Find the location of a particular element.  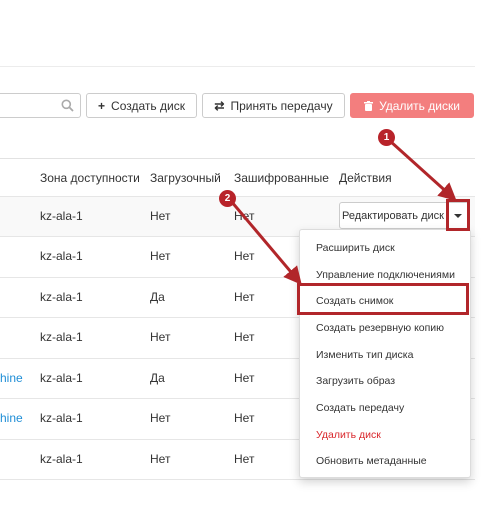

menu-item-create-transfer: Создать передачу is located at coordinates (360, 408).